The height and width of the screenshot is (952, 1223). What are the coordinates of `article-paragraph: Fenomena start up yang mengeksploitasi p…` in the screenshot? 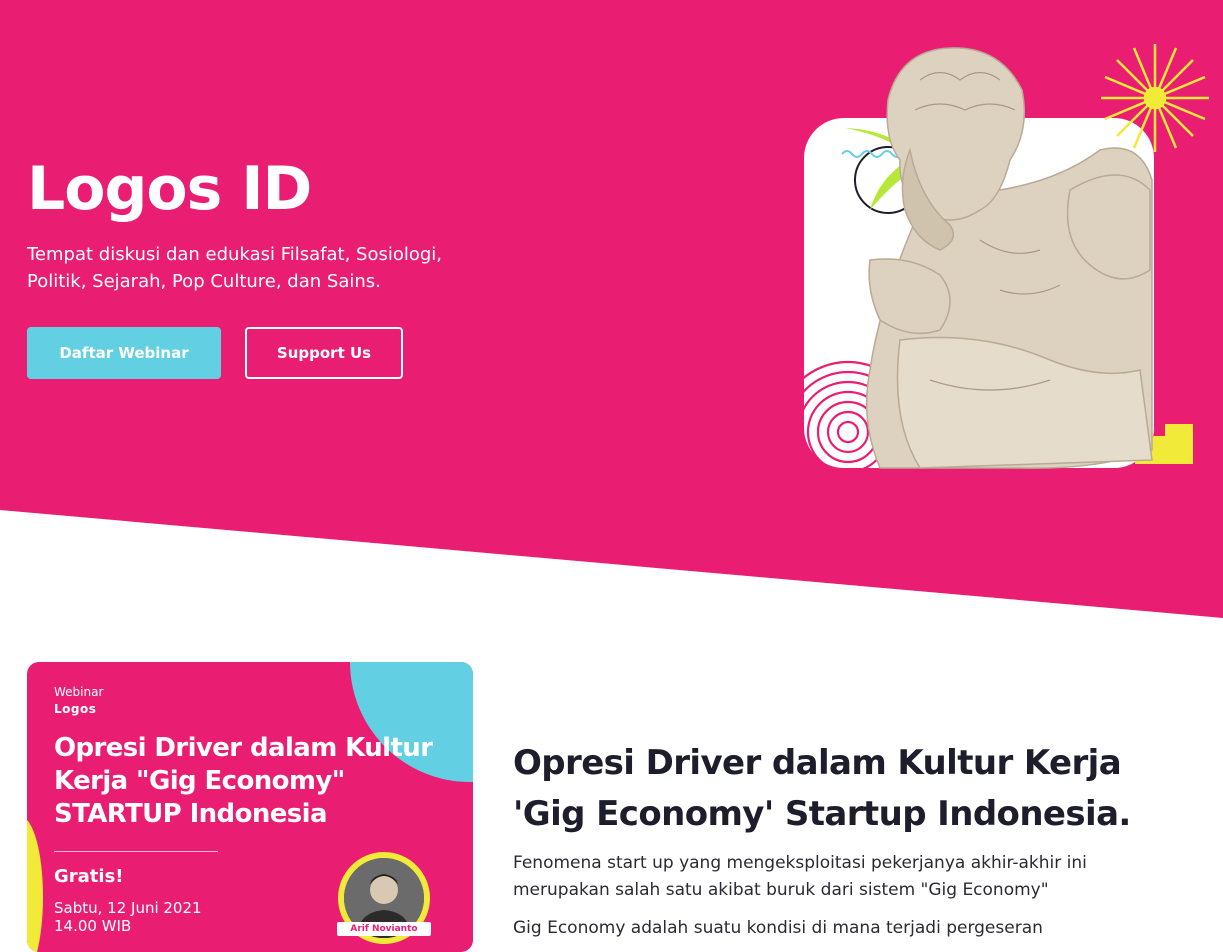 It's located at (800, 876).